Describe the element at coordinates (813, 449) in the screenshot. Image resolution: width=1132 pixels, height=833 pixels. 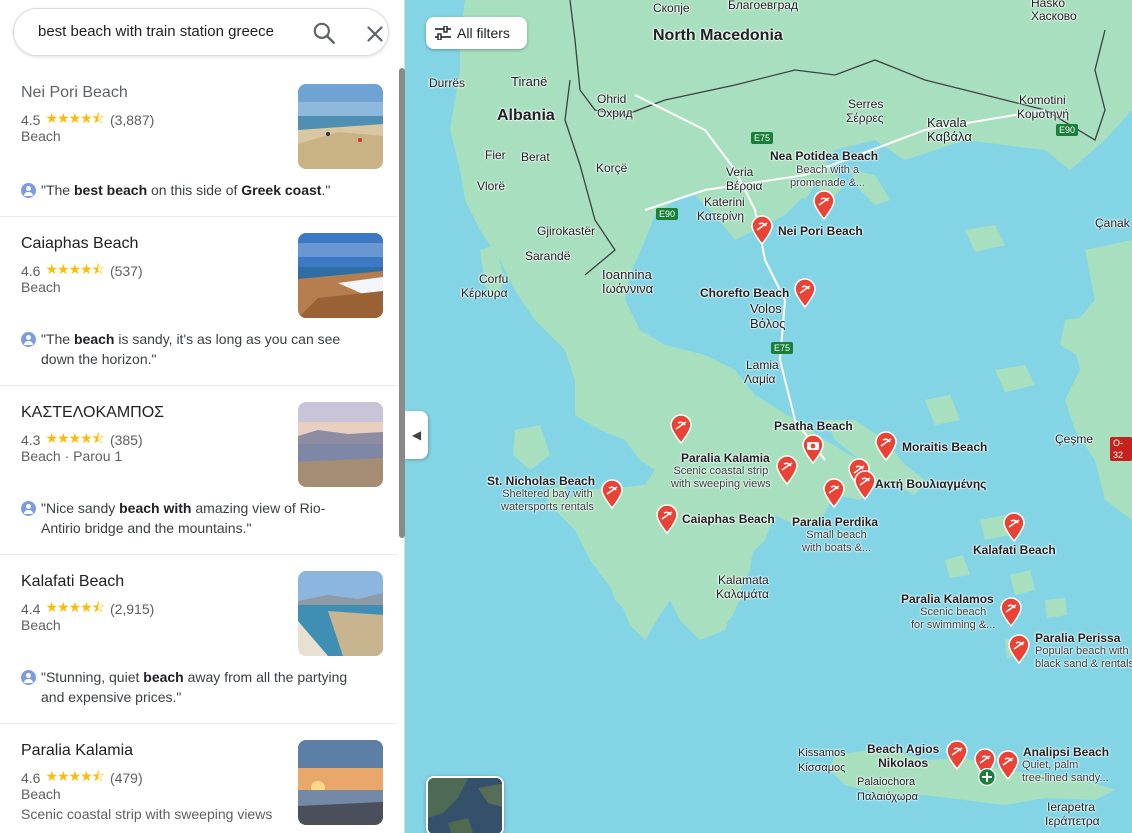
I see `camera-pin-icon` at that location.